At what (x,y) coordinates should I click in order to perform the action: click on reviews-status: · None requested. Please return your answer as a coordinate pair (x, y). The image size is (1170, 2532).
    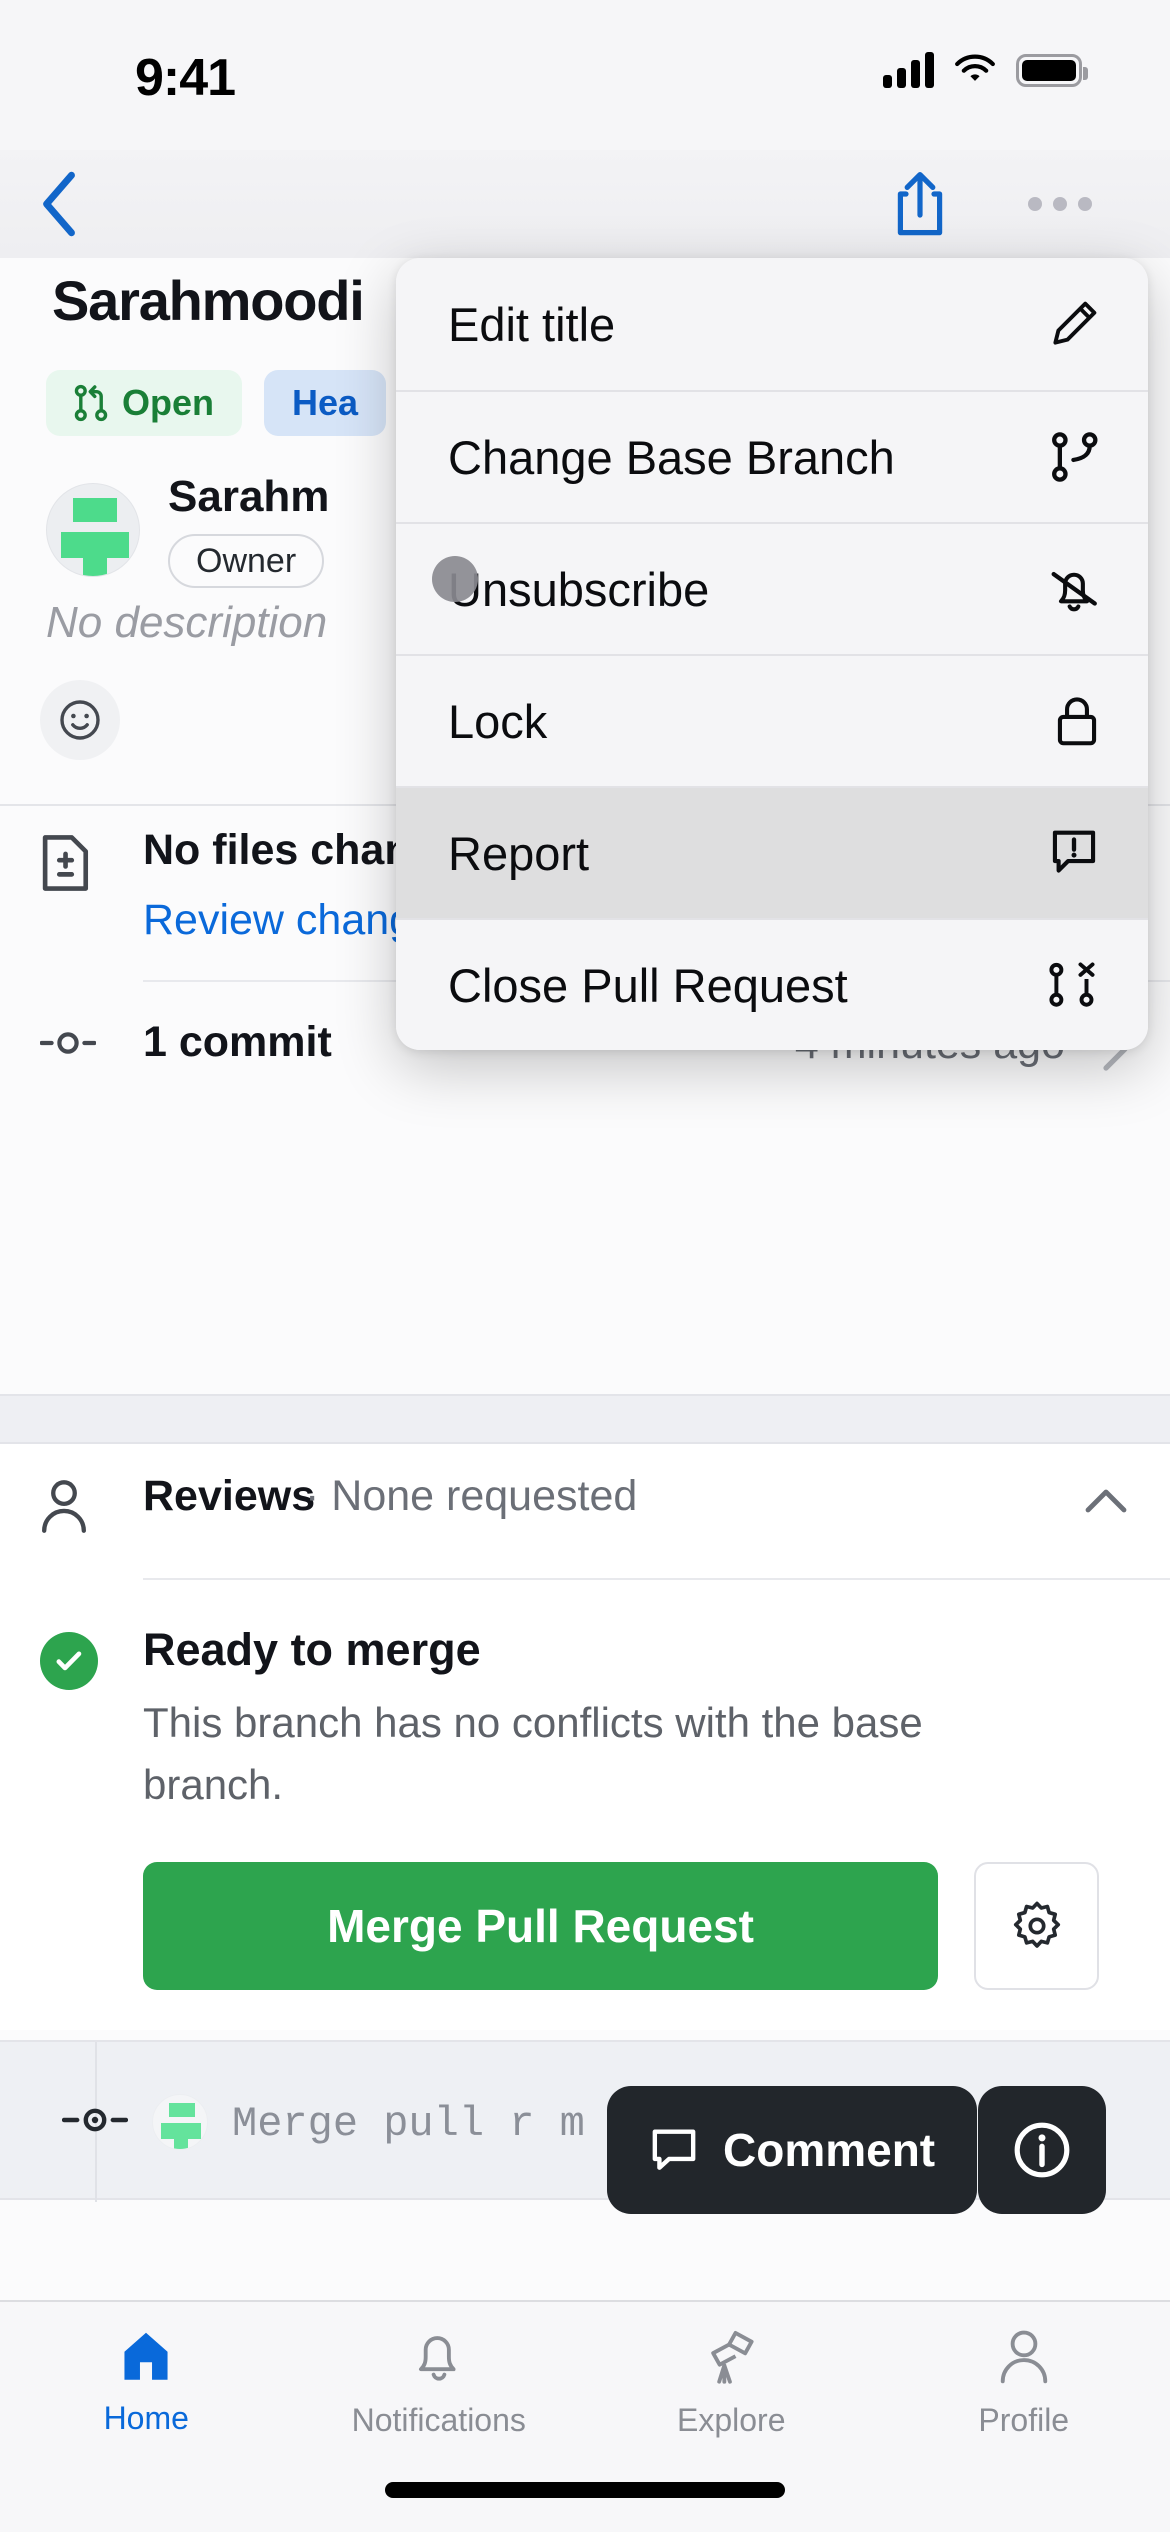
    Looking at the image, I should click on (471, 1496).